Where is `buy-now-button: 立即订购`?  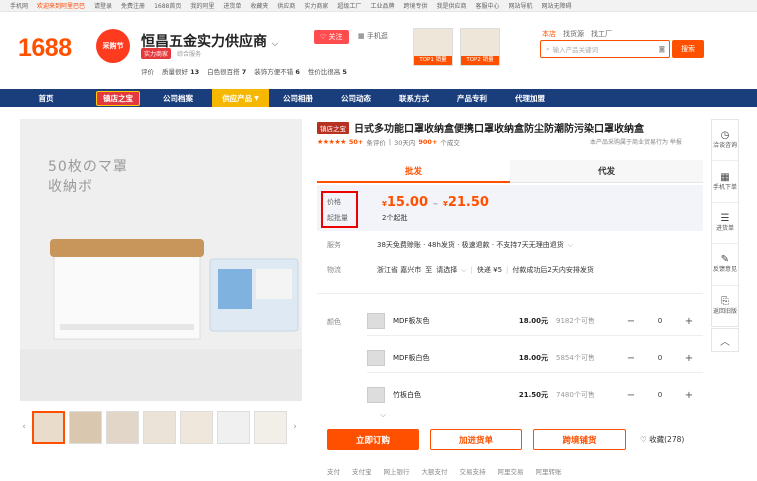
buy-now-button: 立即订购 is located at coordinates (373, 439).